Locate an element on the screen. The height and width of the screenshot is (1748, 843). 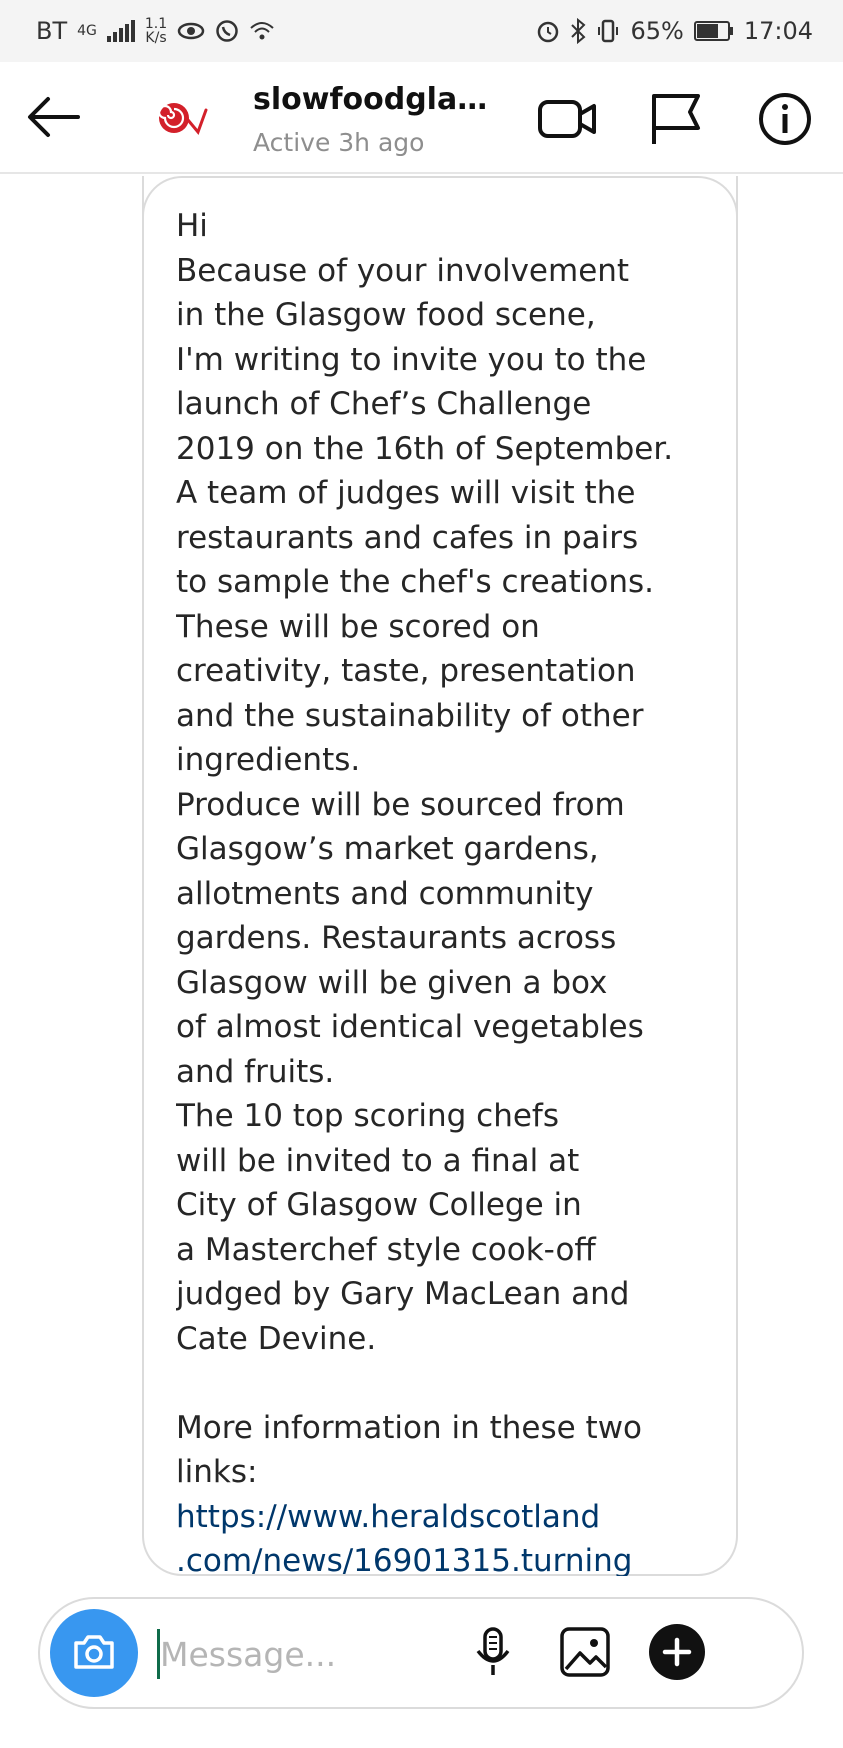
microphone-icon is located at coordinates (493, 1652).